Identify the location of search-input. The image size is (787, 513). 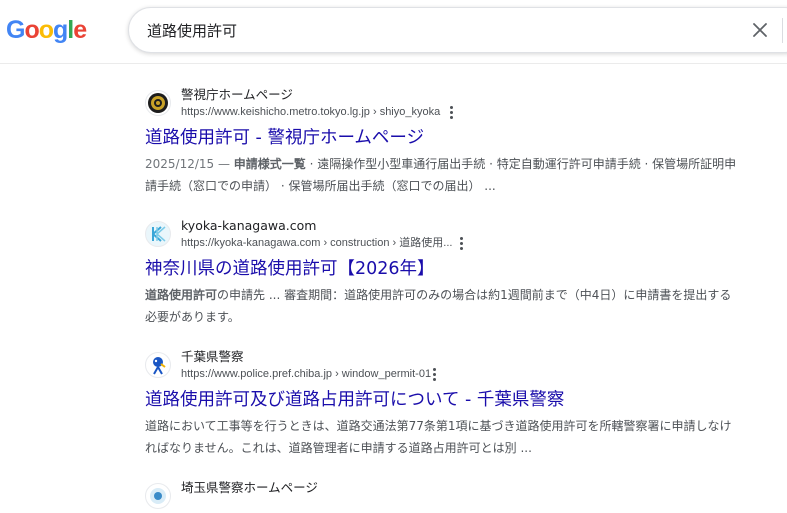
(427, 30).